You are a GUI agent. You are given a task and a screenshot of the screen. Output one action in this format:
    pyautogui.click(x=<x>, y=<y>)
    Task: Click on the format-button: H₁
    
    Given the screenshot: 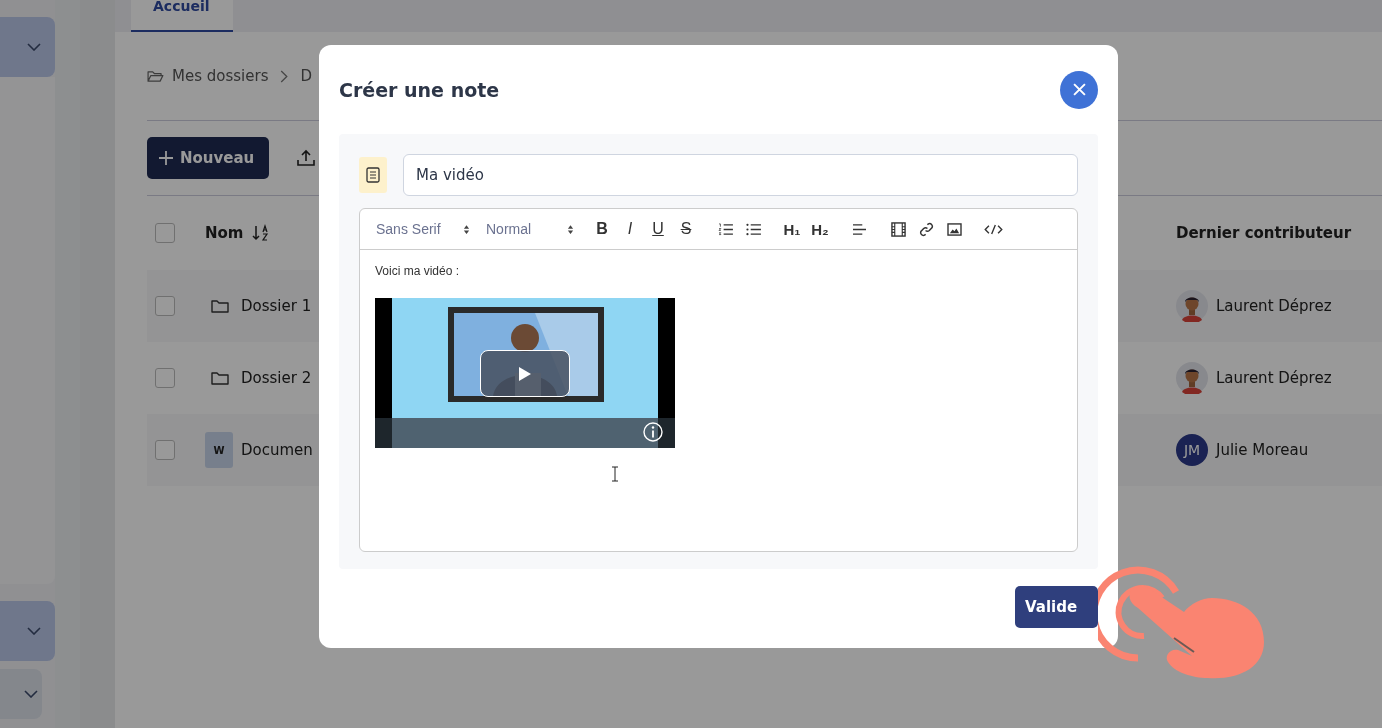 What is the action you would take?
    pyautogui.click(x=792, y=229)
    